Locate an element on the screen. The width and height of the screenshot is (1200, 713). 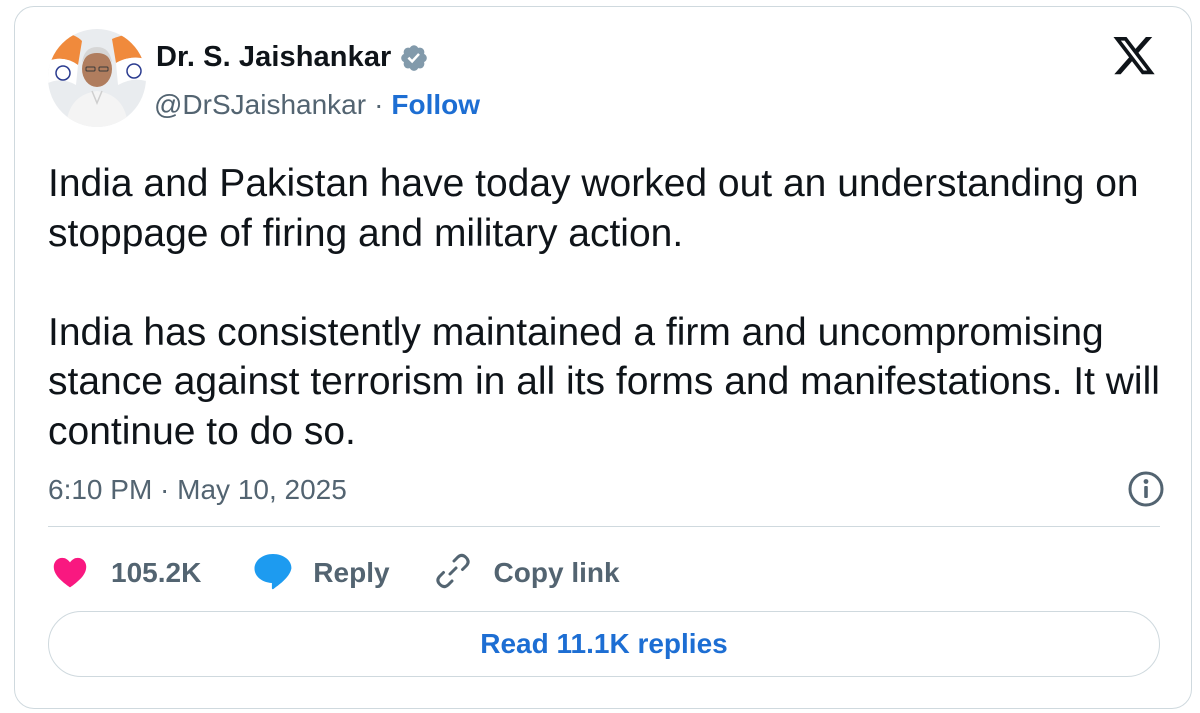
like-count: 105.2K is located at coordinates (156, 572).